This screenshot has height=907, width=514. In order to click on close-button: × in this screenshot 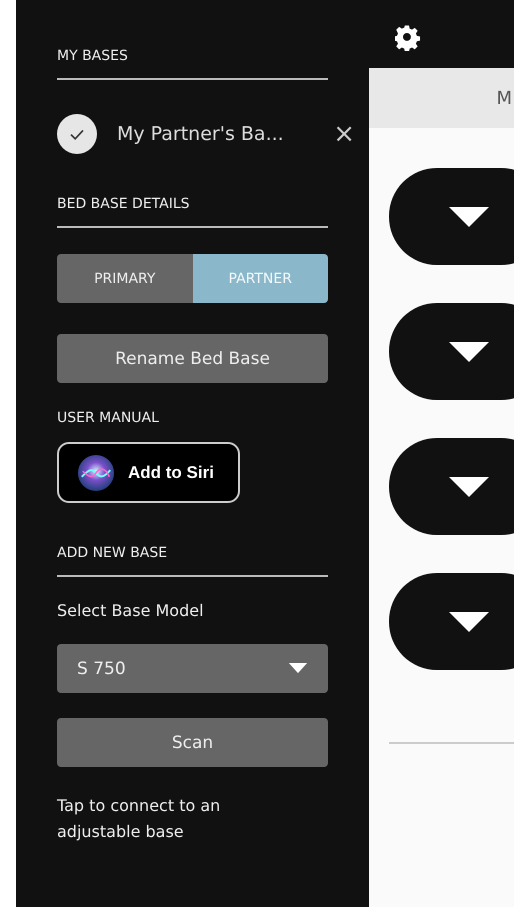, I will do `click(344, 134)`.